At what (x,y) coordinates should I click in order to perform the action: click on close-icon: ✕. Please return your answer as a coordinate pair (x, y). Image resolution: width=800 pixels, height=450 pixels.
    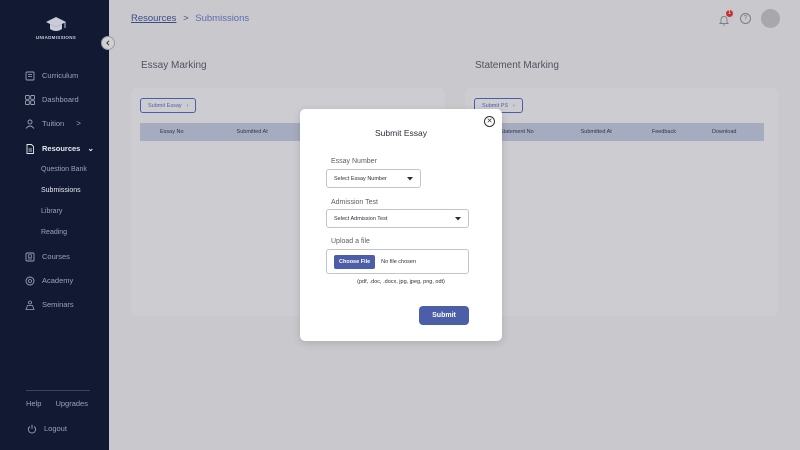
    Looking at the image, I should click on (489, 121).